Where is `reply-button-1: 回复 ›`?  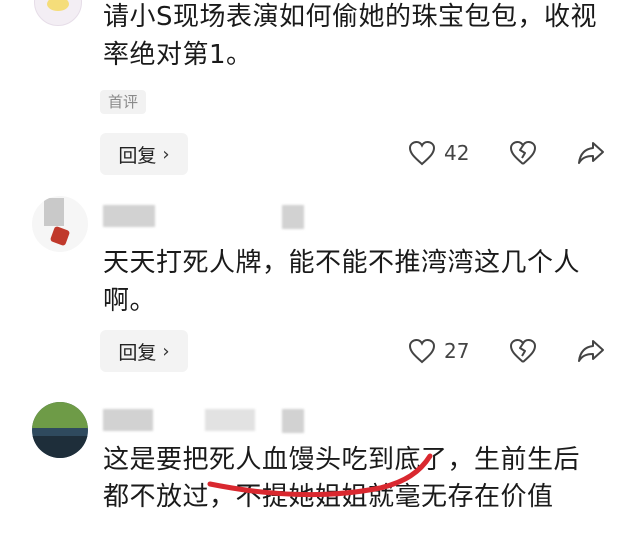 reply-button-1: 回复 › is located at coordinates (144, 154).